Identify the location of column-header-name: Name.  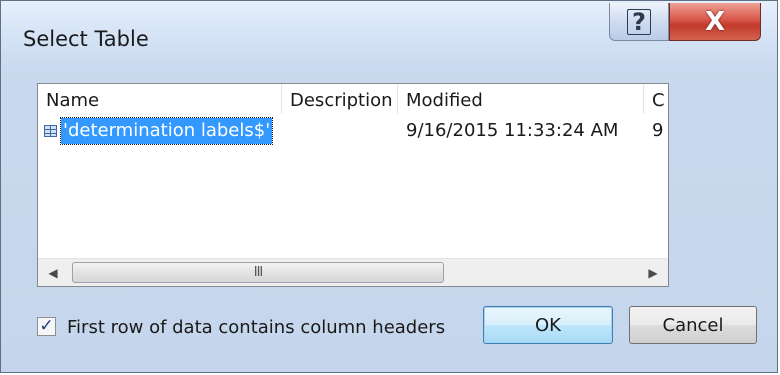
(160, 99).